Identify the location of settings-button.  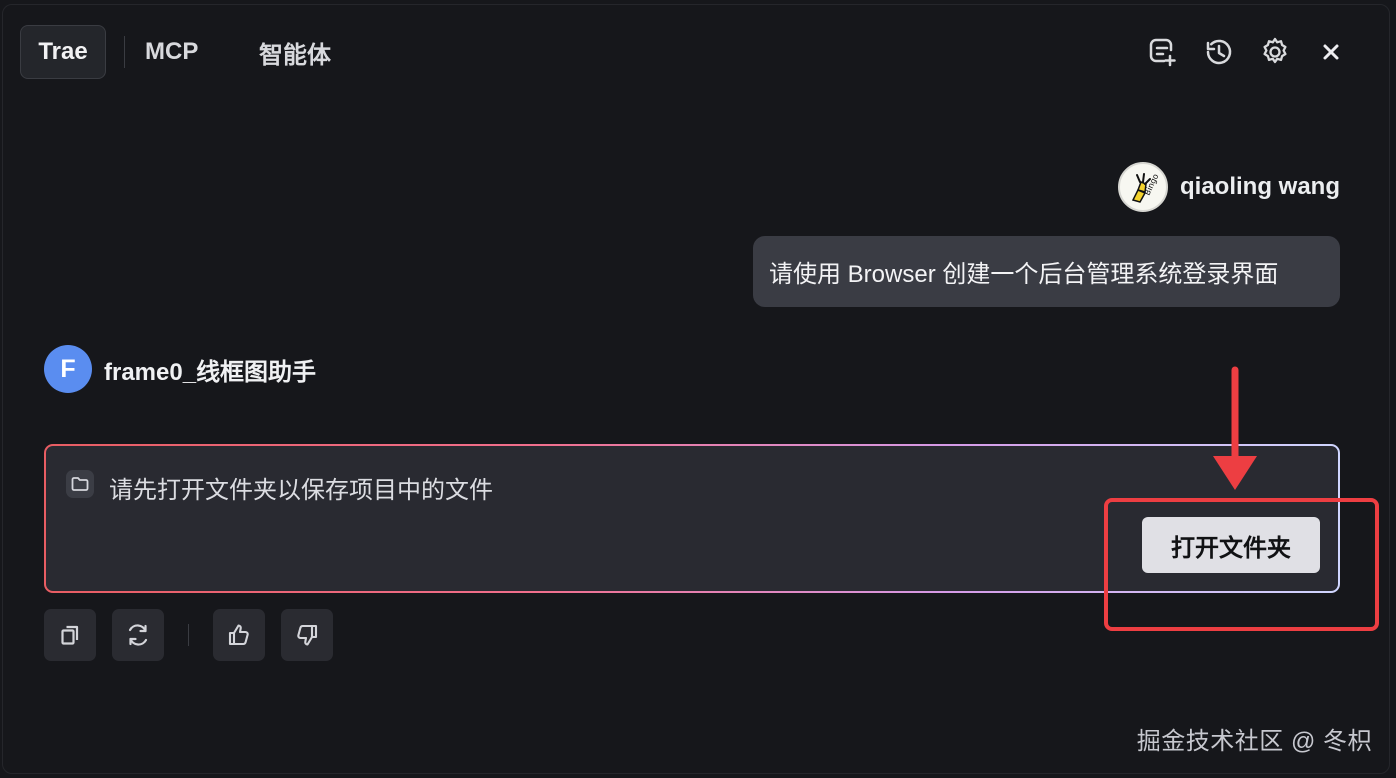
(1275, 52).